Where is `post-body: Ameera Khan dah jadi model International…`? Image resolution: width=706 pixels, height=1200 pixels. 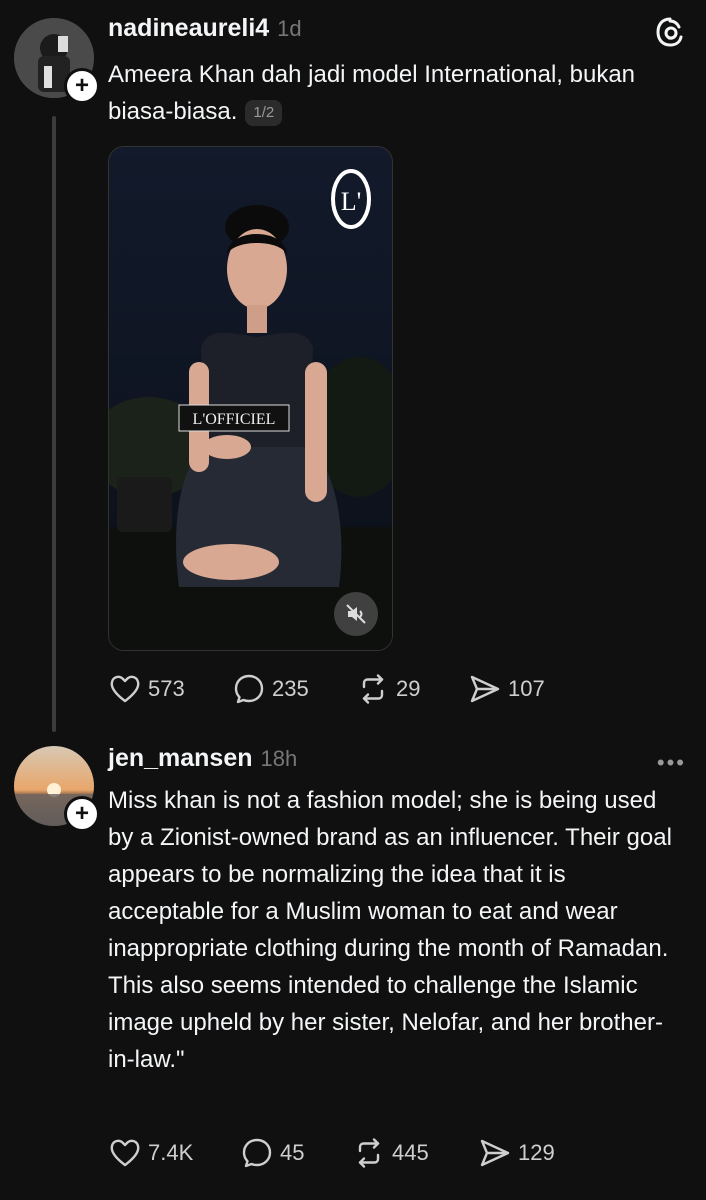 post-body: Ameera Khan dah jadi model International… is located at coordinates (372, 93).